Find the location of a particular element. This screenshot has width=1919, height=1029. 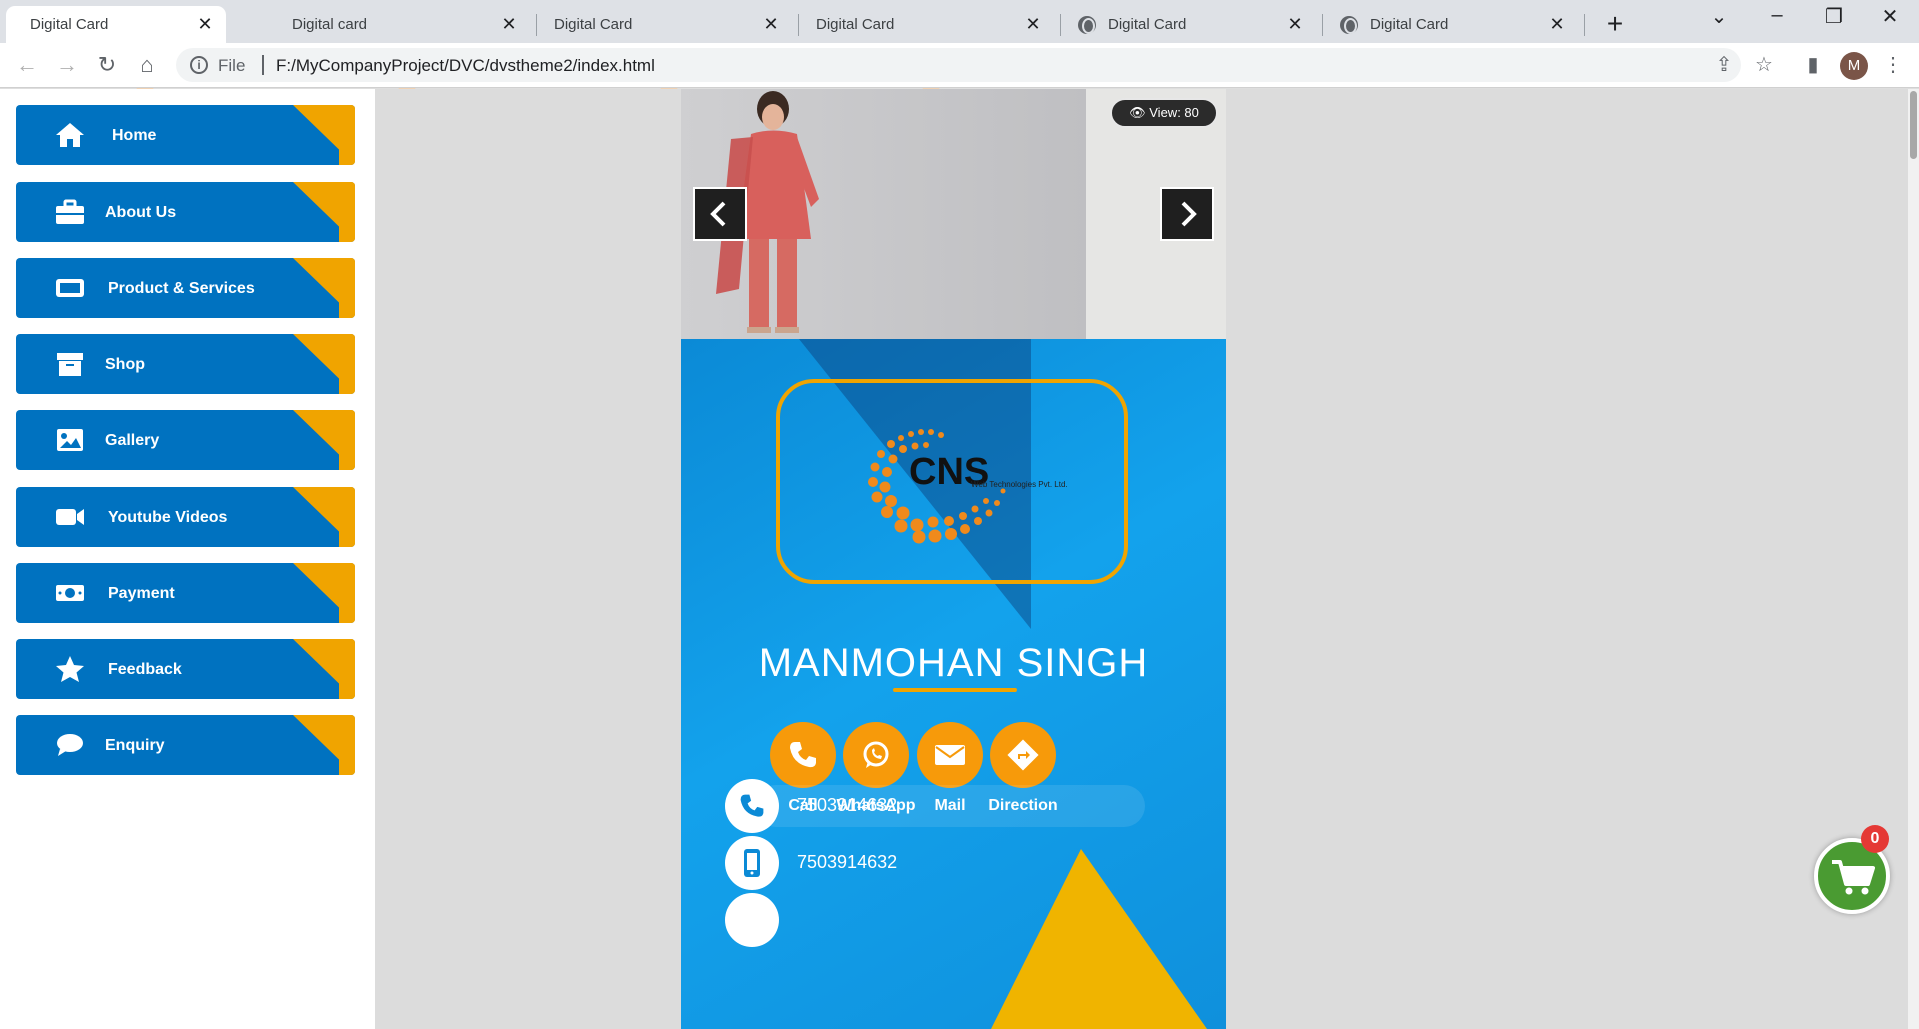

kebab-menu-icon: ⋮ is located at coordinates (1893, 65).